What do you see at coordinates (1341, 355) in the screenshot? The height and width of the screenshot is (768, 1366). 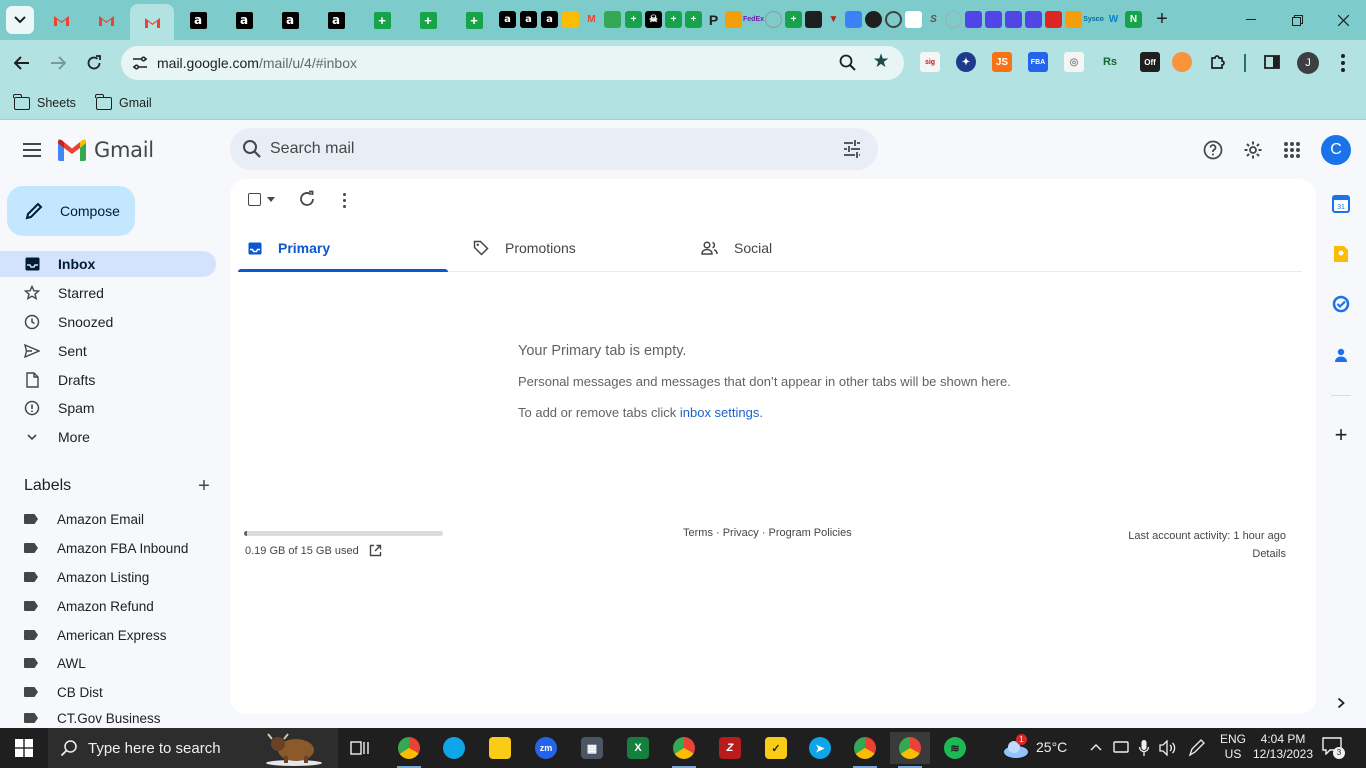 I see `contacts-icon` at bounding box center [1341, 355].